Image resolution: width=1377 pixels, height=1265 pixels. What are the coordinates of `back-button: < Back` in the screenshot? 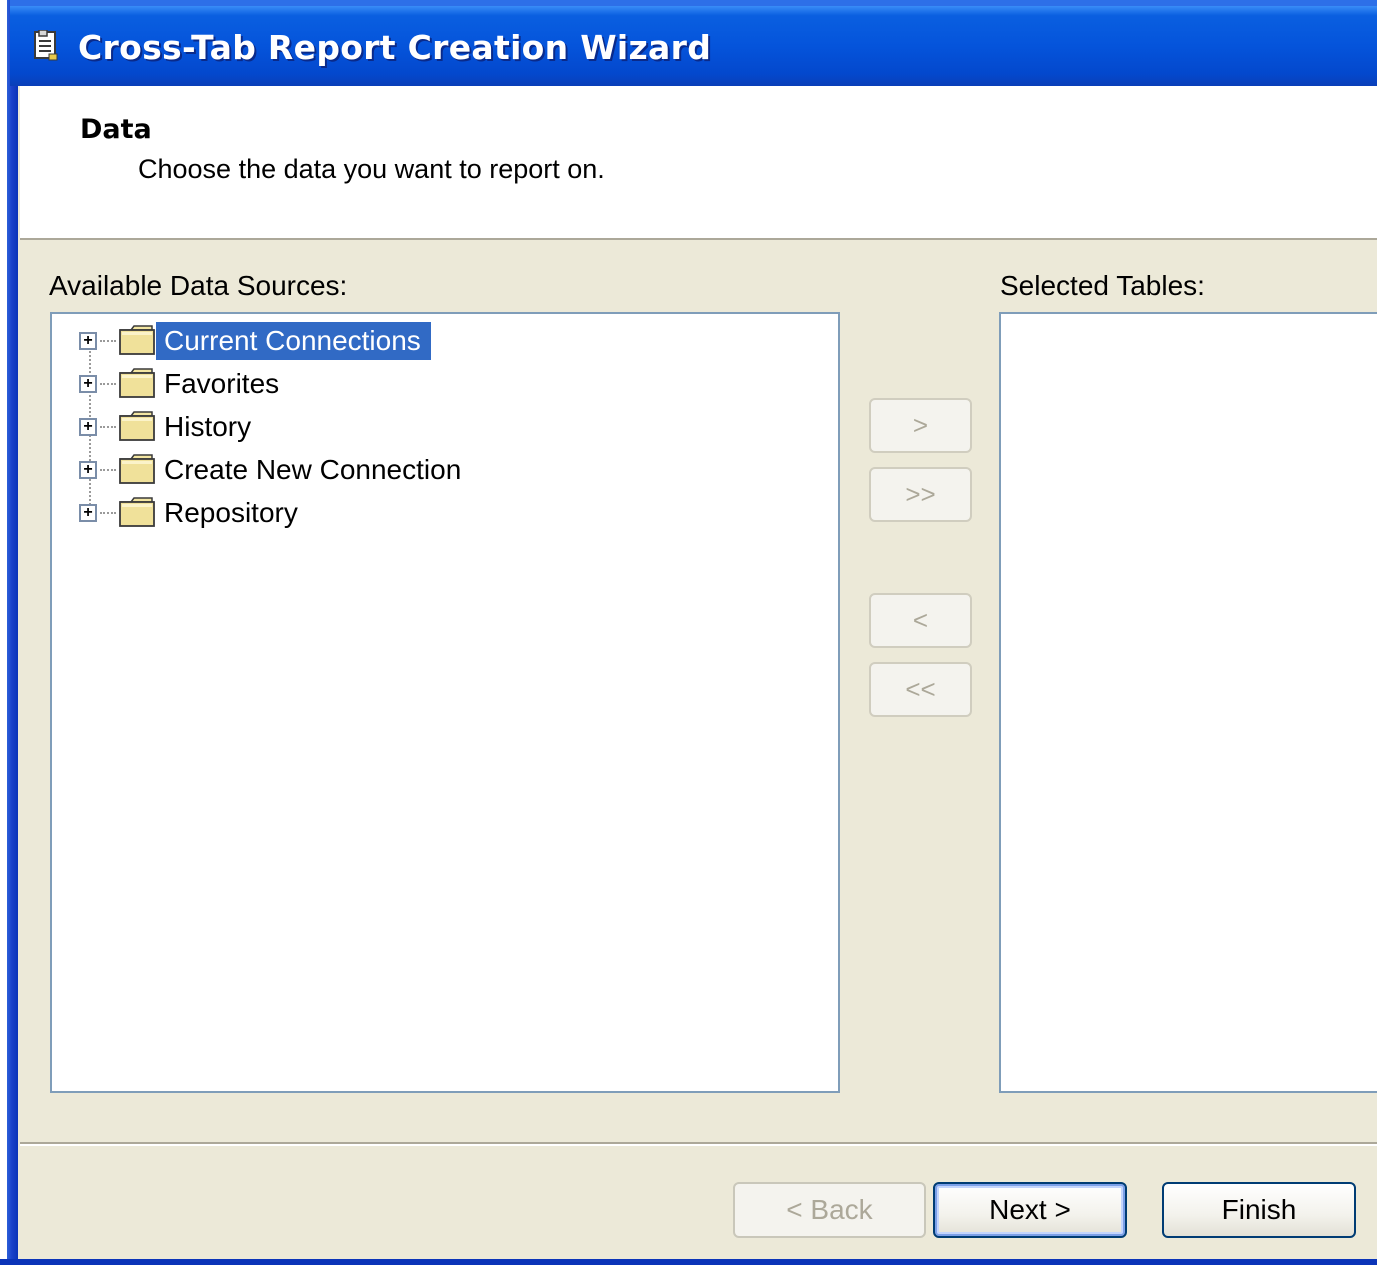 It's located at (829, 1210).